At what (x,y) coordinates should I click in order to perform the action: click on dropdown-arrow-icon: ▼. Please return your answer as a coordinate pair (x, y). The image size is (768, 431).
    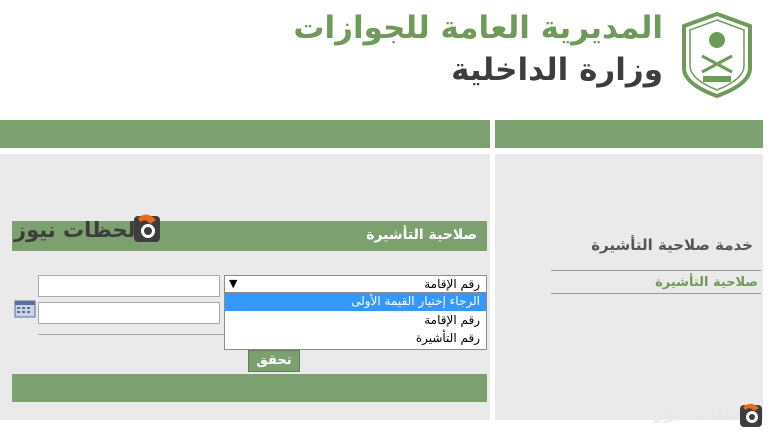
    Looking at the image, I should click on (233, 283).